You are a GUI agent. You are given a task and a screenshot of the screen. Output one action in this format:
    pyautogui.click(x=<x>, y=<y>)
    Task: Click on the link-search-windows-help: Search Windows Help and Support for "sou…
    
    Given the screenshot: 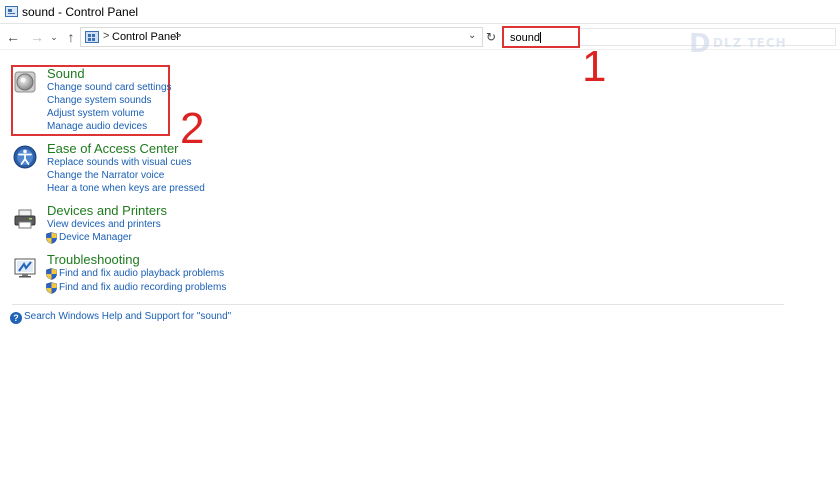 What is the action you would take?
    pyautogui.click(x=127, y=316)
    